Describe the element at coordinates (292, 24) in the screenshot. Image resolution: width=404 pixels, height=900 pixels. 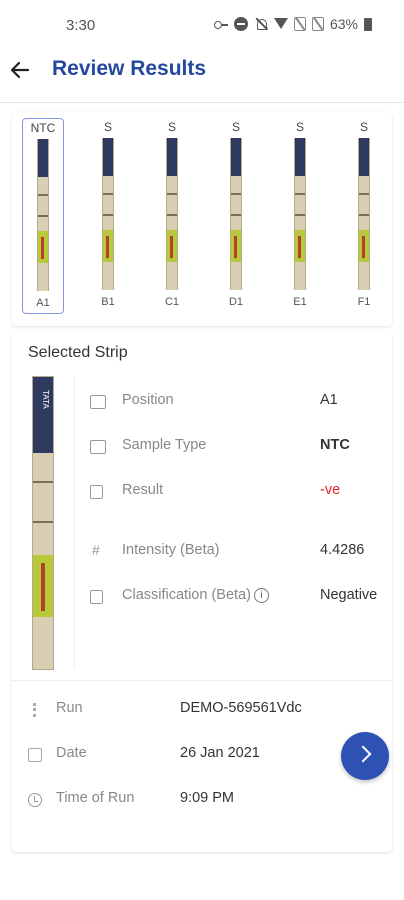
I see `status-icons: 63%` at that location.